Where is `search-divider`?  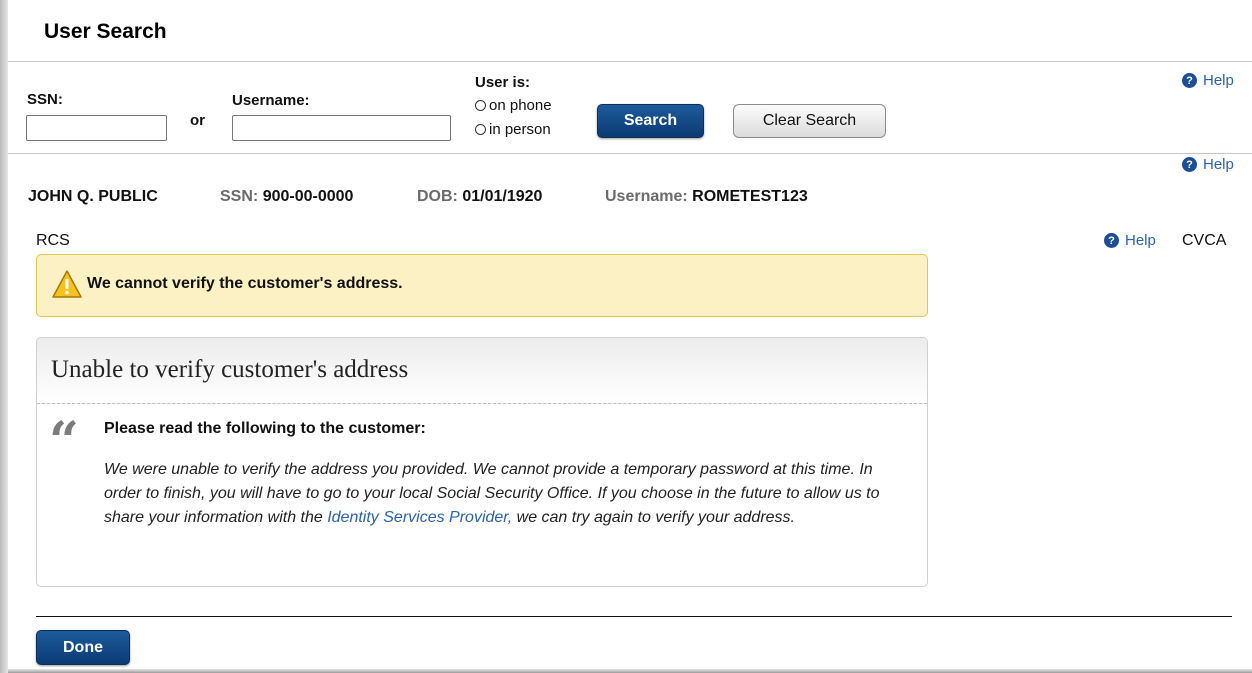
search-divider is located at coordinates (630, 153).